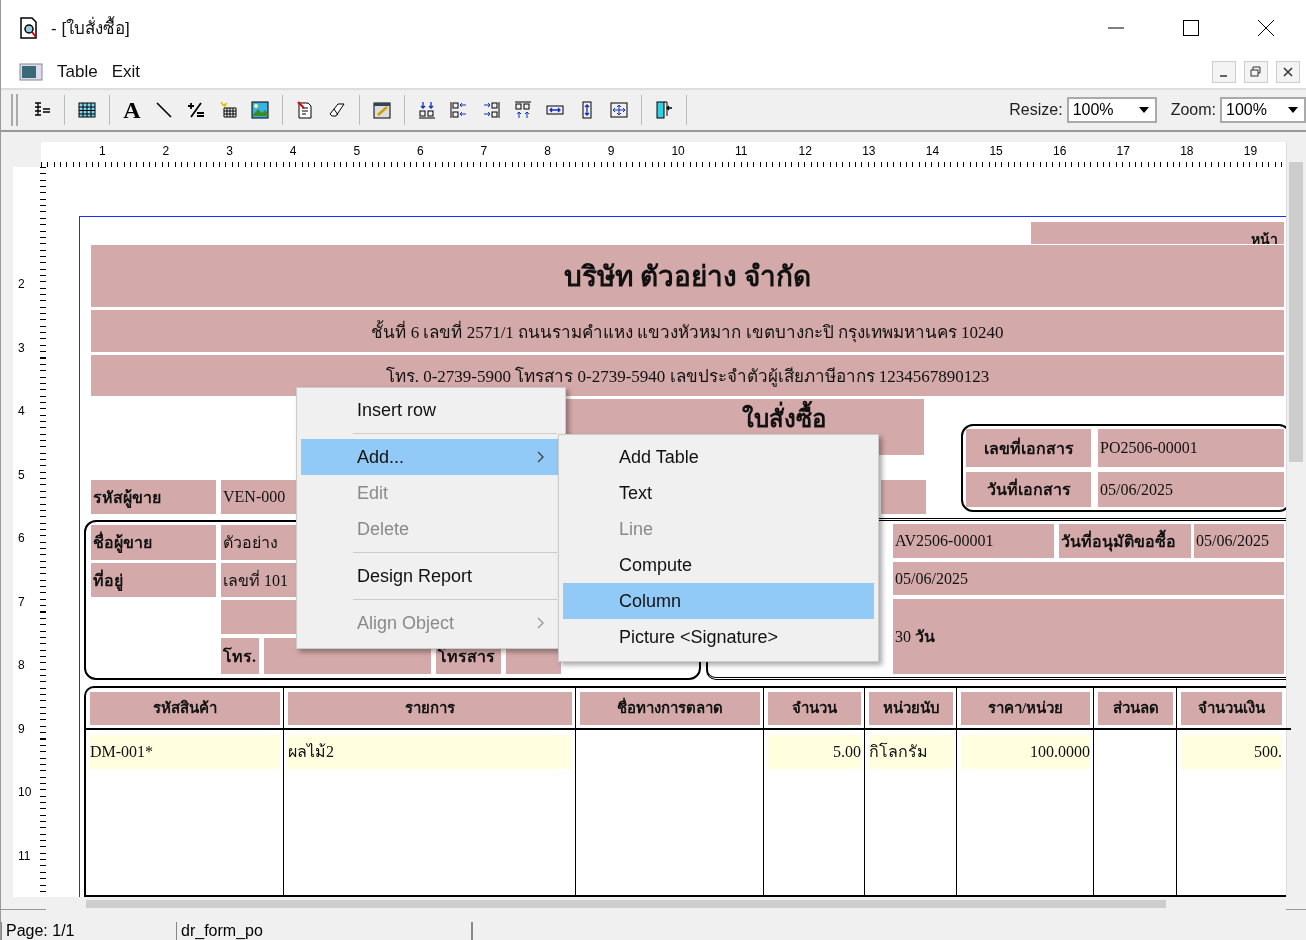 This screenshot has height=940, width=1306. I want to click on report-field: เลขที่ 101, so click(258, 580).